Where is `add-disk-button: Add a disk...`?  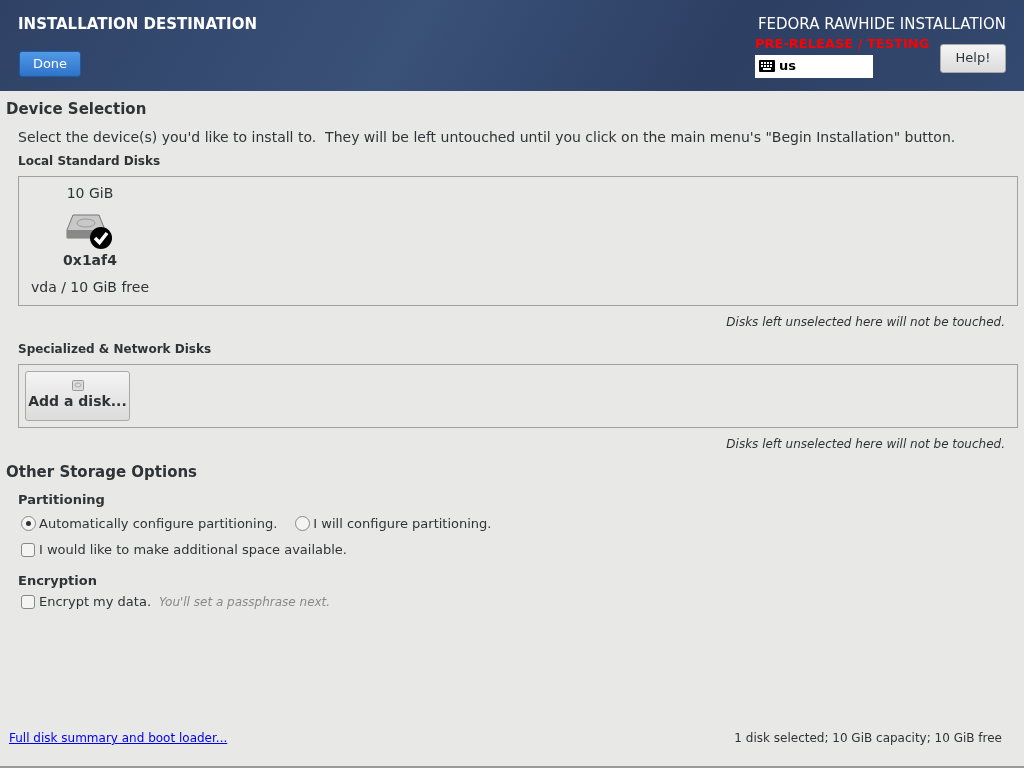 add-disk-button: Add a disk... is located at coordinates (77, 395).